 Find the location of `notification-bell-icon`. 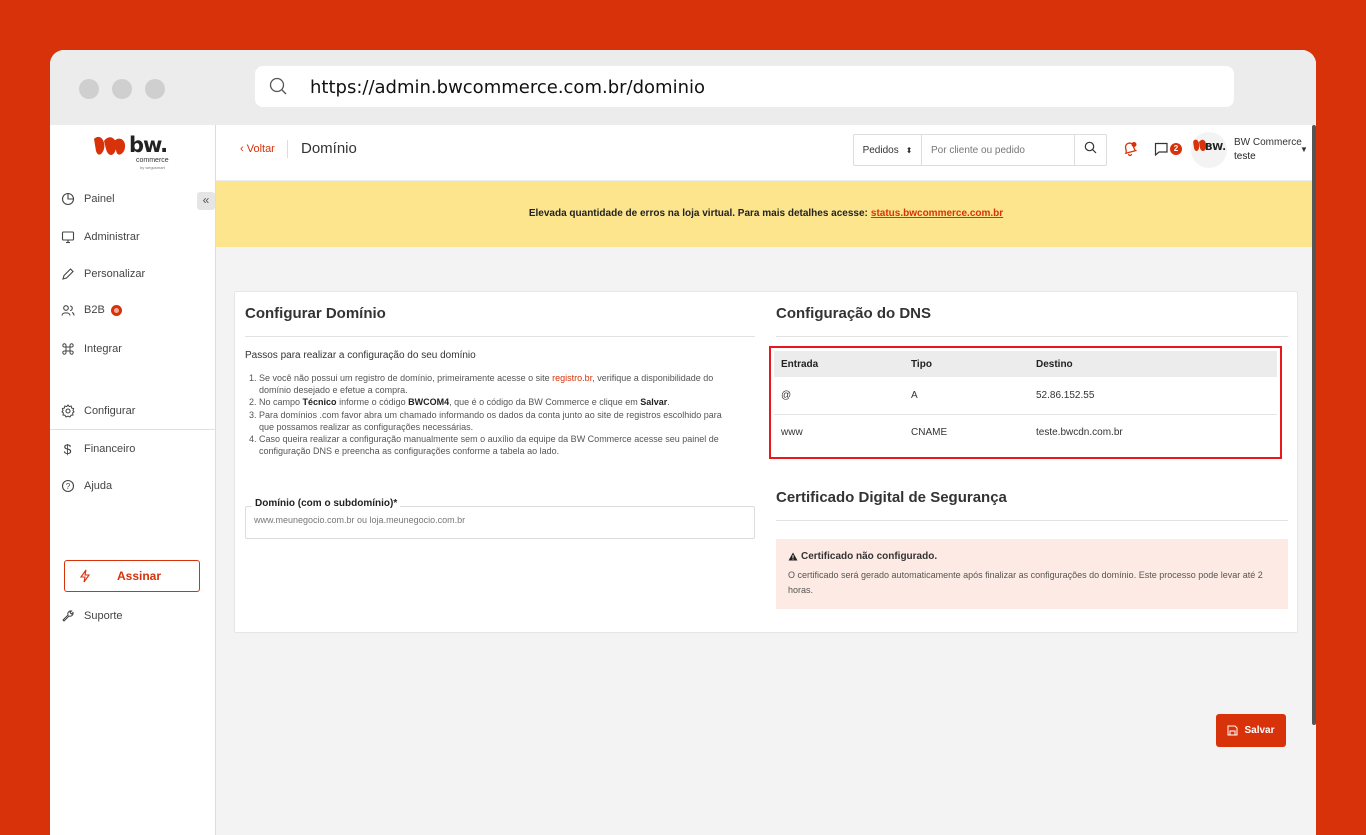

notification-bell-icon is located at coordinates (1130, 151).